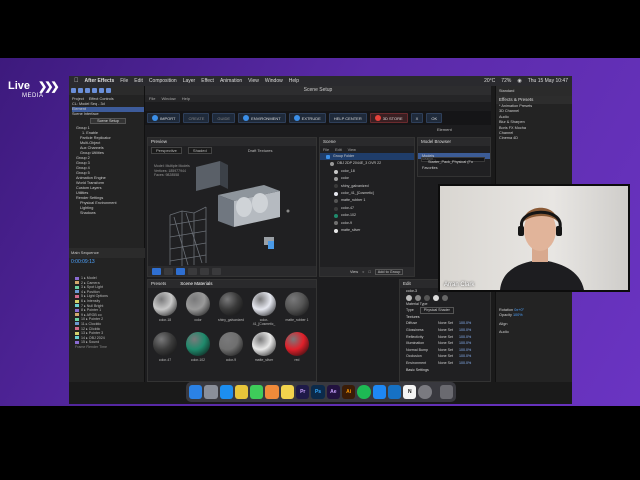  I want to click on texture-row: Illumination None Set 100.0%, so click(445, 343).